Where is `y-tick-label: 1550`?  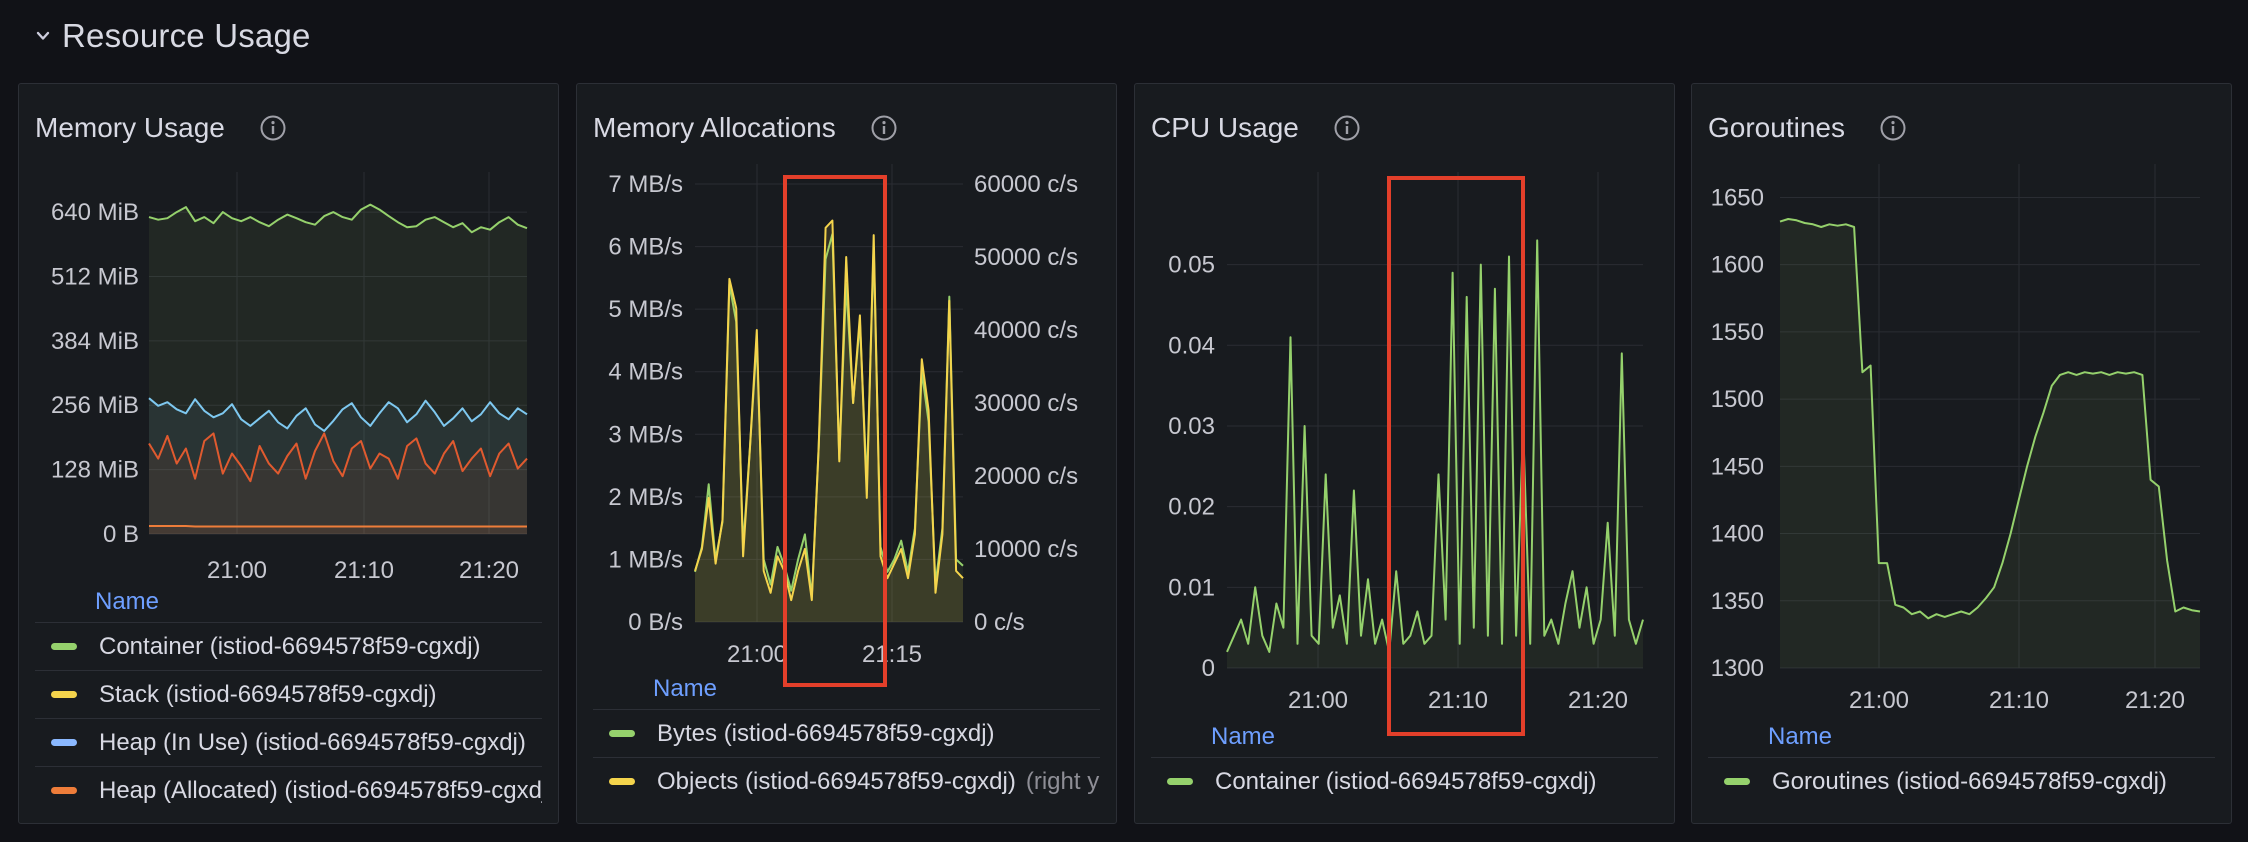
y-tick-label: 1550 is located at coordinates (1737, 332).